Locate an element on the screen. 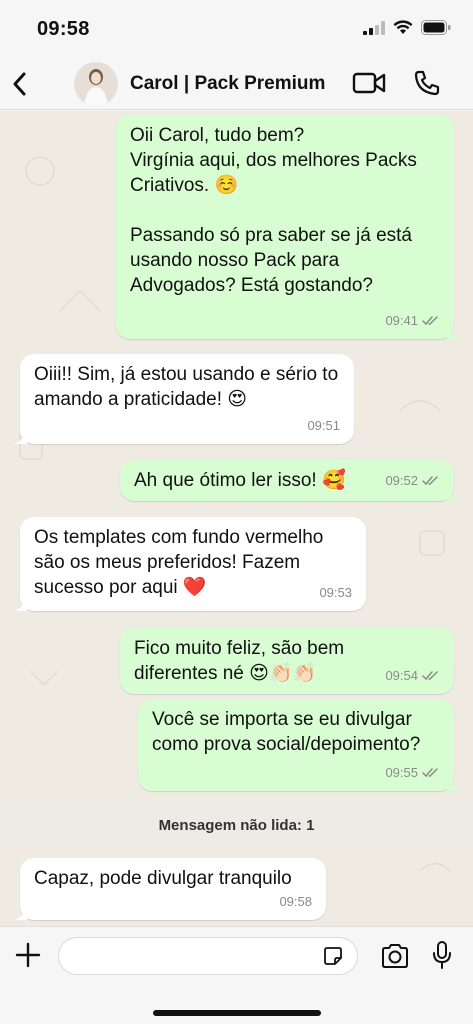 This screenshot has width=473, height=1024. composer-bar is located at coordinates (236, 975).